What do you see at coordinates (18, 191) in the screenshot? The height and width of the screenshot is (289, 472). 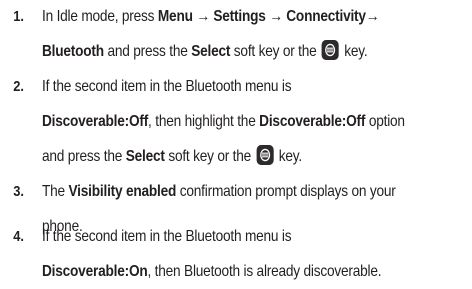 I see `step-number: 3.` at bounding box center [18, 191].